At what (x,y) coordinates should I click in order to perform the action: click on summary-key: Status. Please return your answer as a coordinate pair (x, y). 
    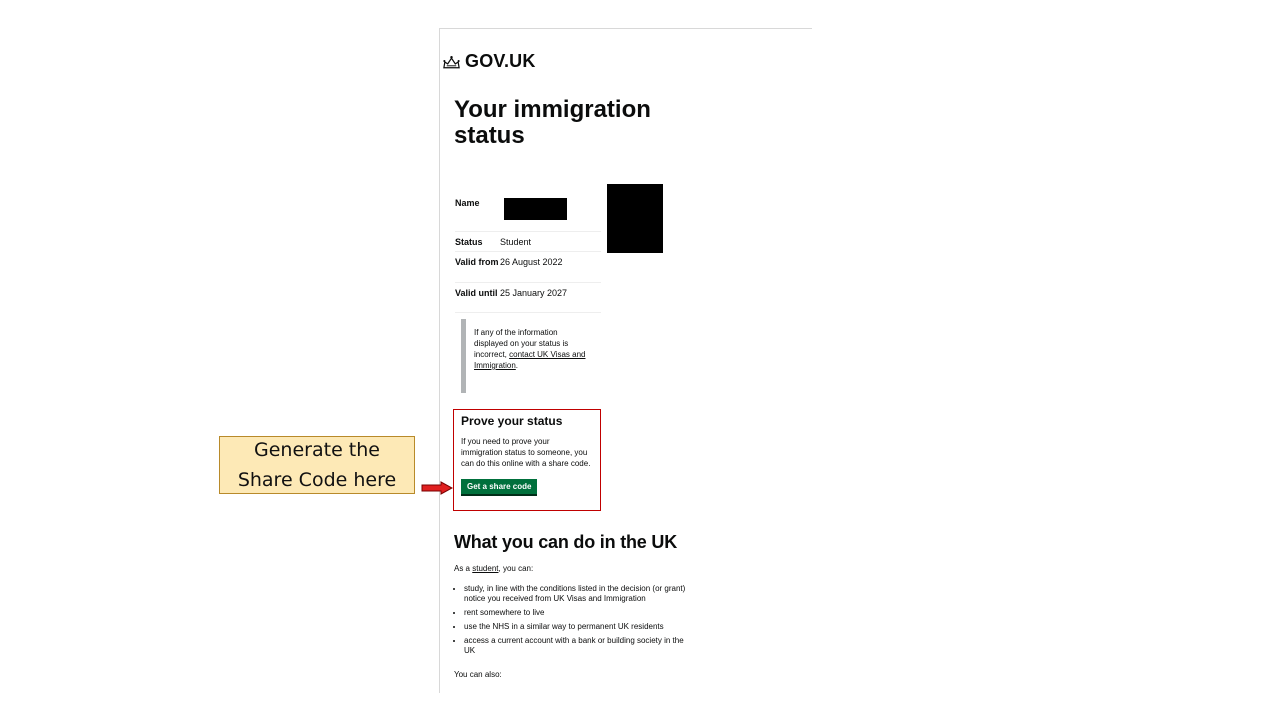
    Looking at the image, I should click on (469, 242).